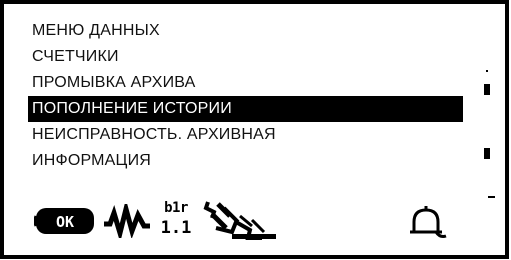 The image size is (511, 260). What do you see at coordinates (176, 228) in the screenshot?
I see `version-bottom-text: 1.1` at bounding box center [176, 228].